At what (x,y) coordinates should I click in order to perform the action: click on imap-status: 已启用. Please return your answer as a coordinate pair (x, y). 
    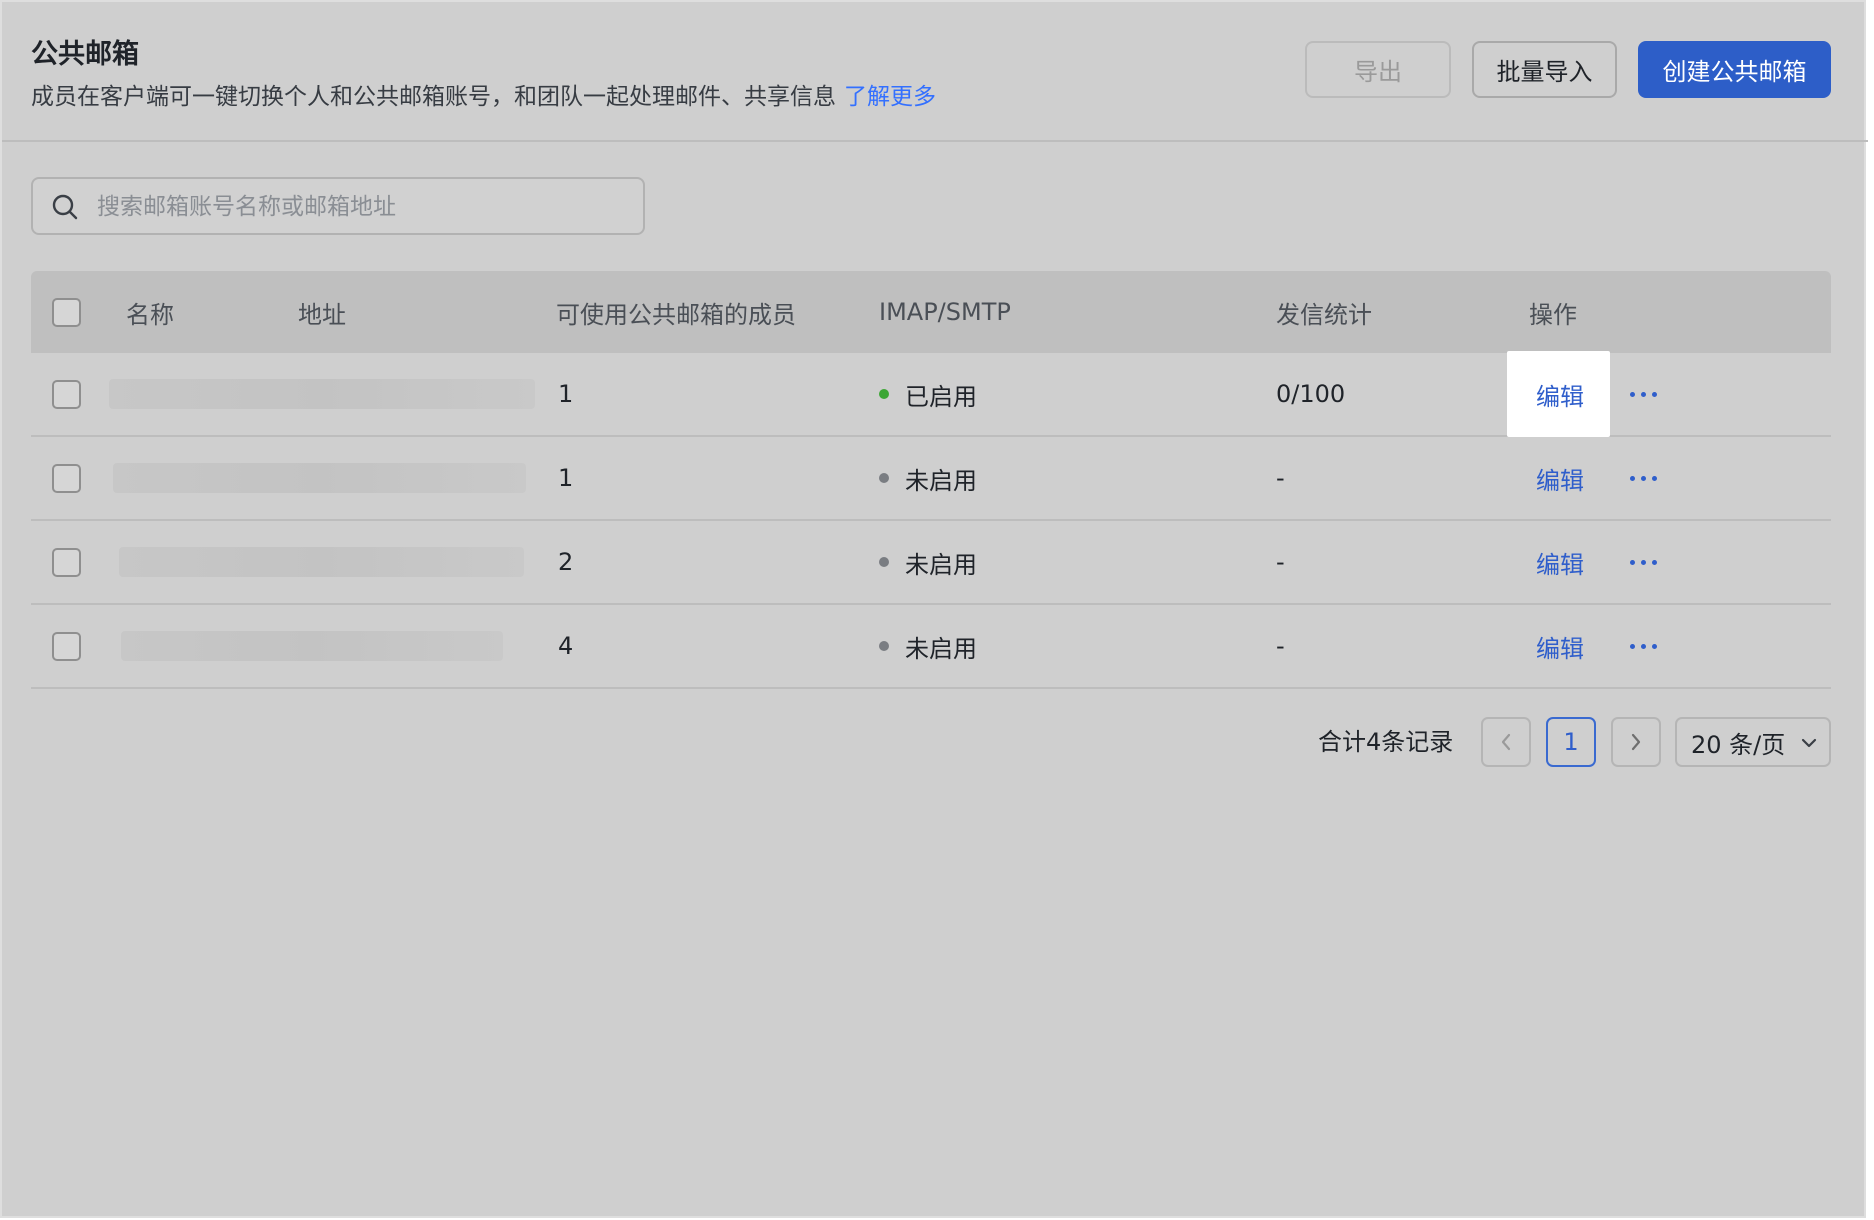
    Looking at the image, I should click on (928, 394).